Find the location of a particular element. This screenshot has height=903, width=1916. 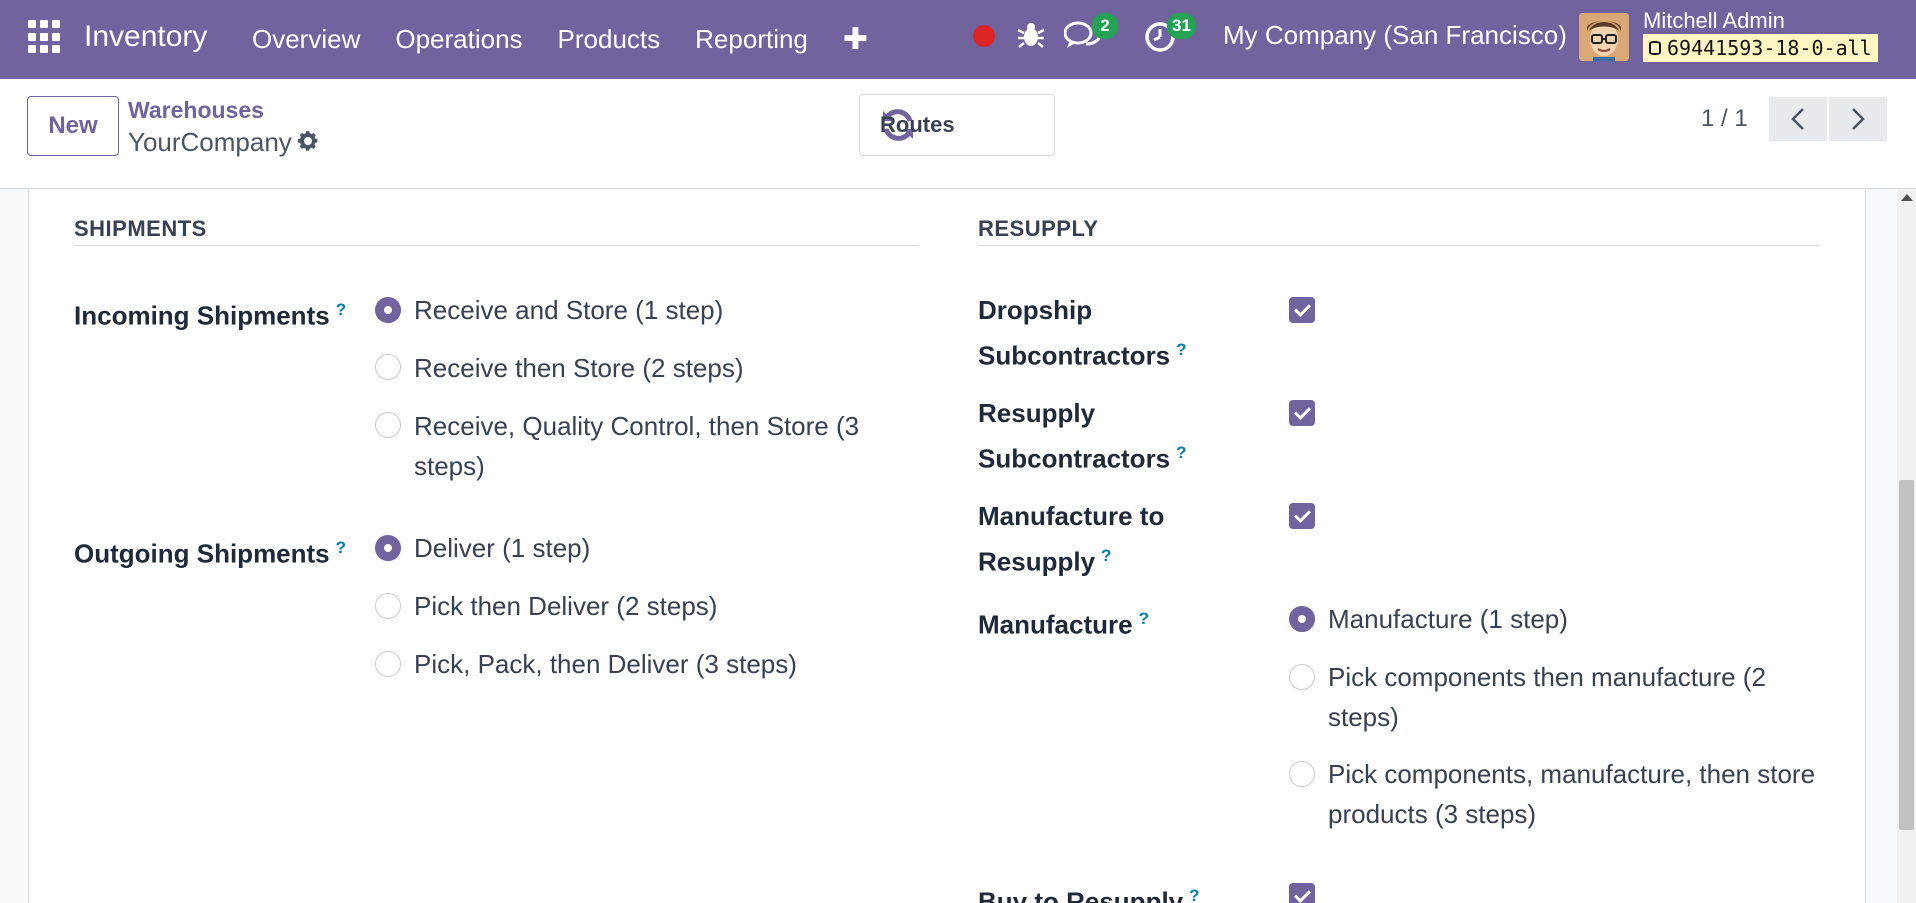

menu-products: Products is located at coordinates (609, 39).